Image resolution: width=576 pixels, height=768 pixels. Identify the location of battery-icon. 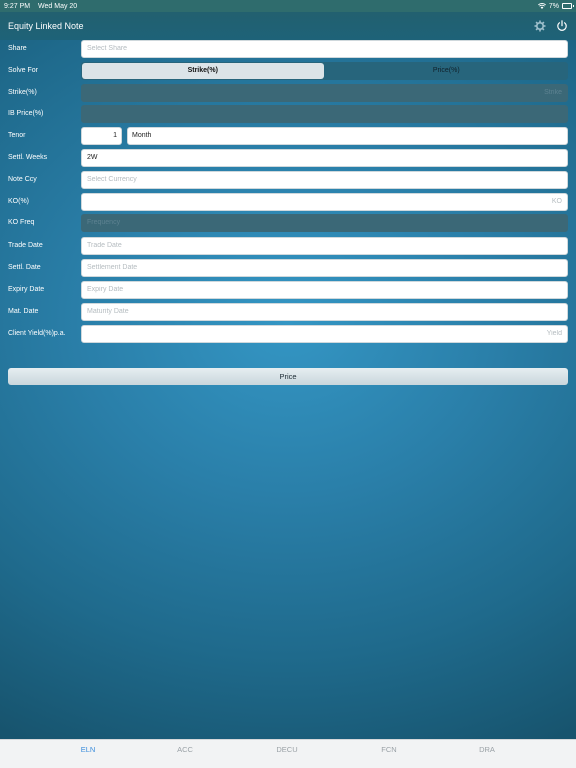
(568, 6).